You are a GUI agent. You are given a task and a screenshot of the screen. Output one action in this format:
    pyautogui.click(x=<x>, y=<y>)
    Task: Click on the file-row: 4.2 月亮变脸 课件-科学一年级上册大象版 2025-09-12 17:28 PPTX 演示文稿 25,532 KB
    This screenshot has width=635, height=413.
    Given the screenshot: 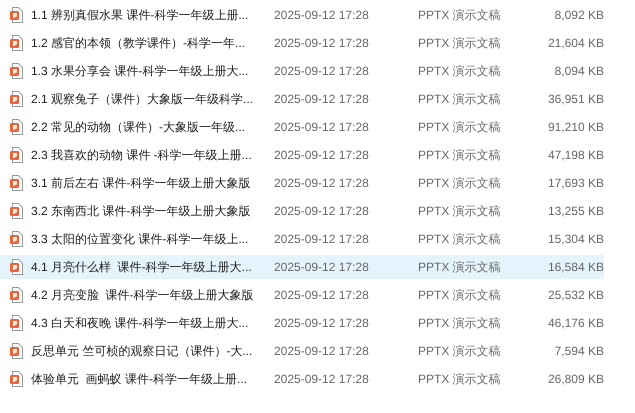 What is the action you would take?
    pyautogui.click(x=302, y=295)
    